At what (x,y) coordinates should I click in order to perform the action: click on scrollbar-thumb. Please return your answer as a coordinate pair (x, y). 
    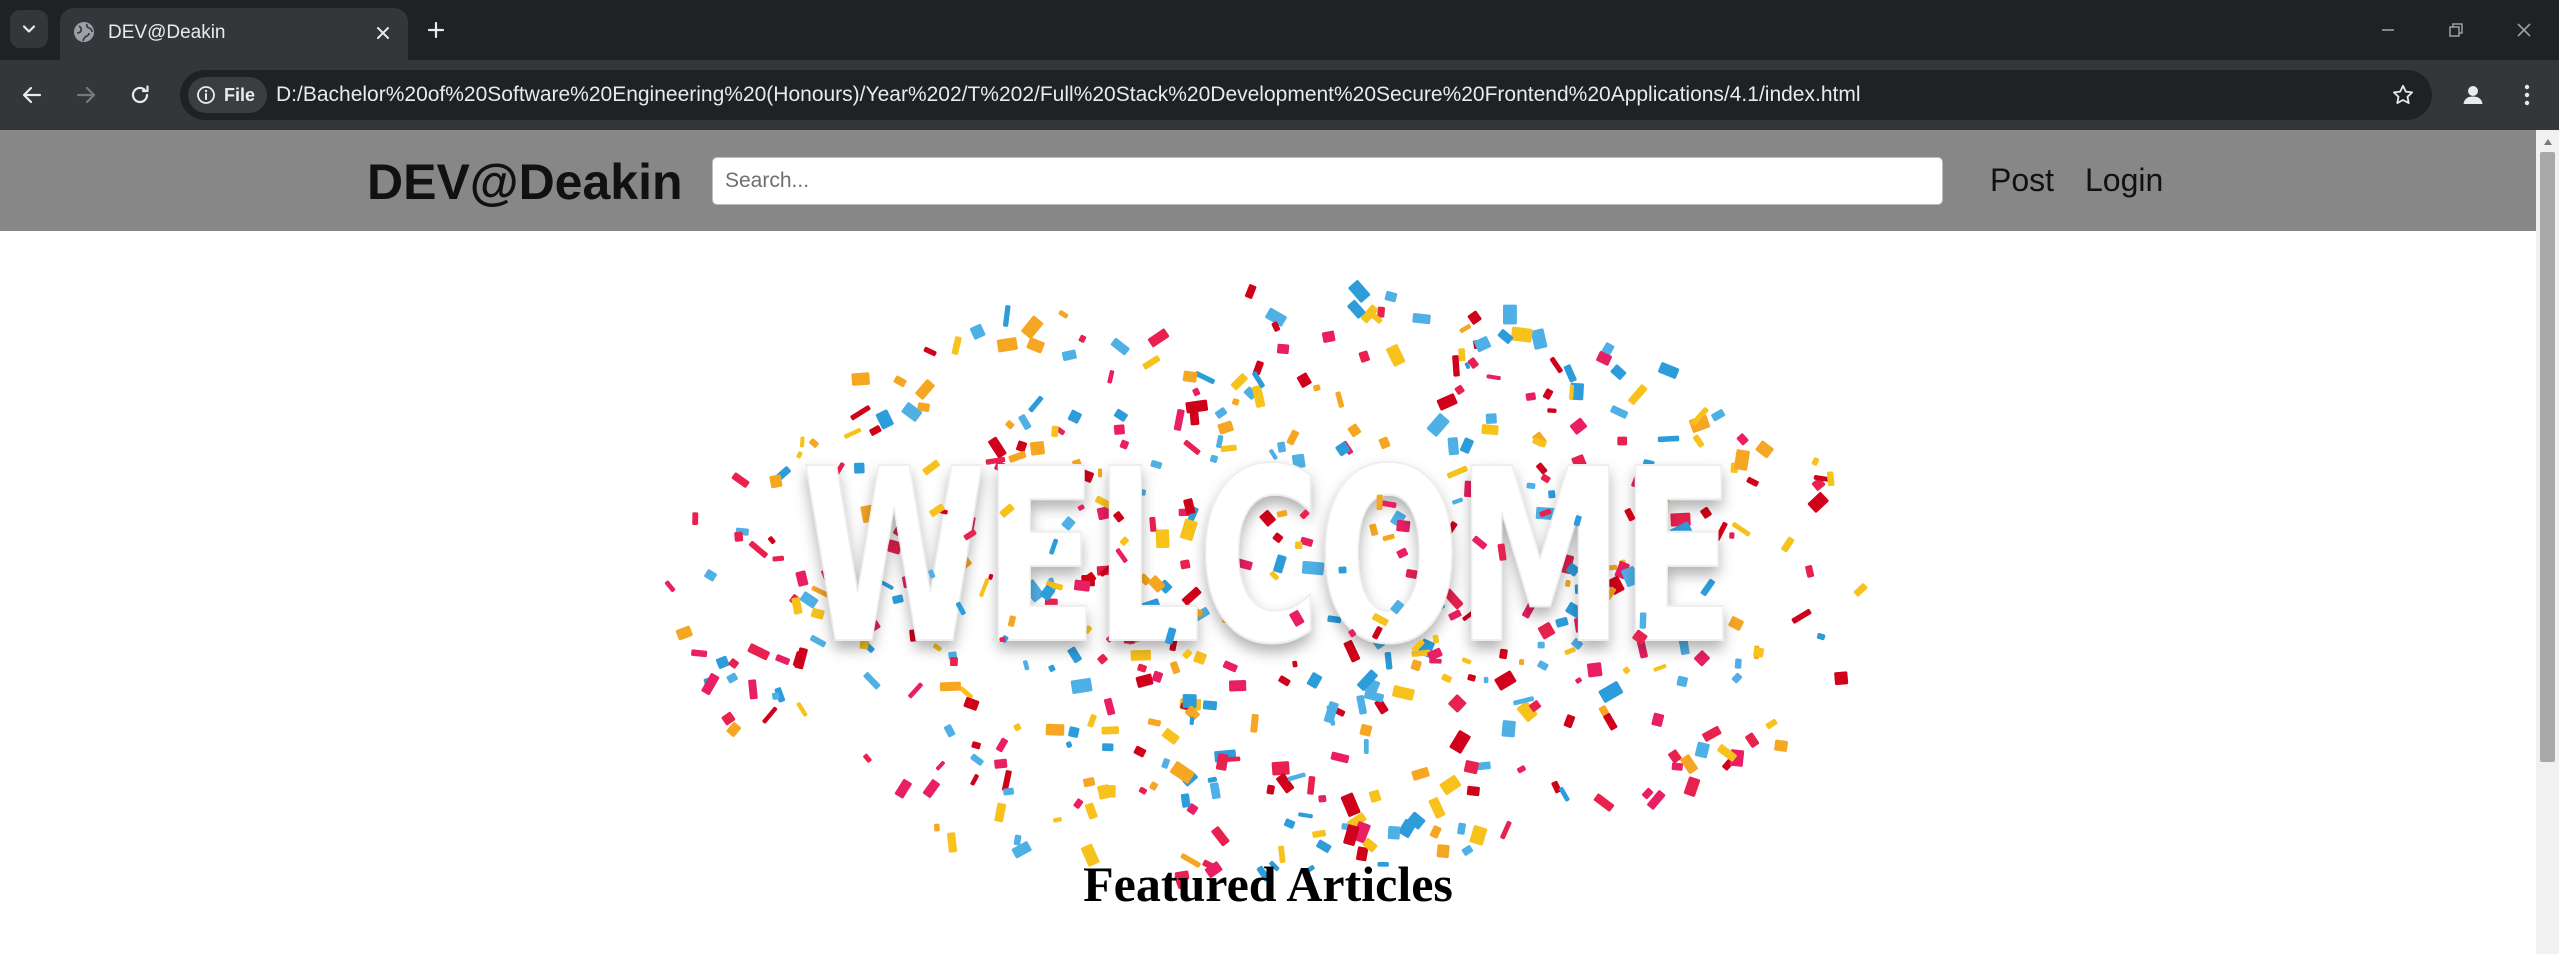
    Looking at the image, I should click on (2547, 457).